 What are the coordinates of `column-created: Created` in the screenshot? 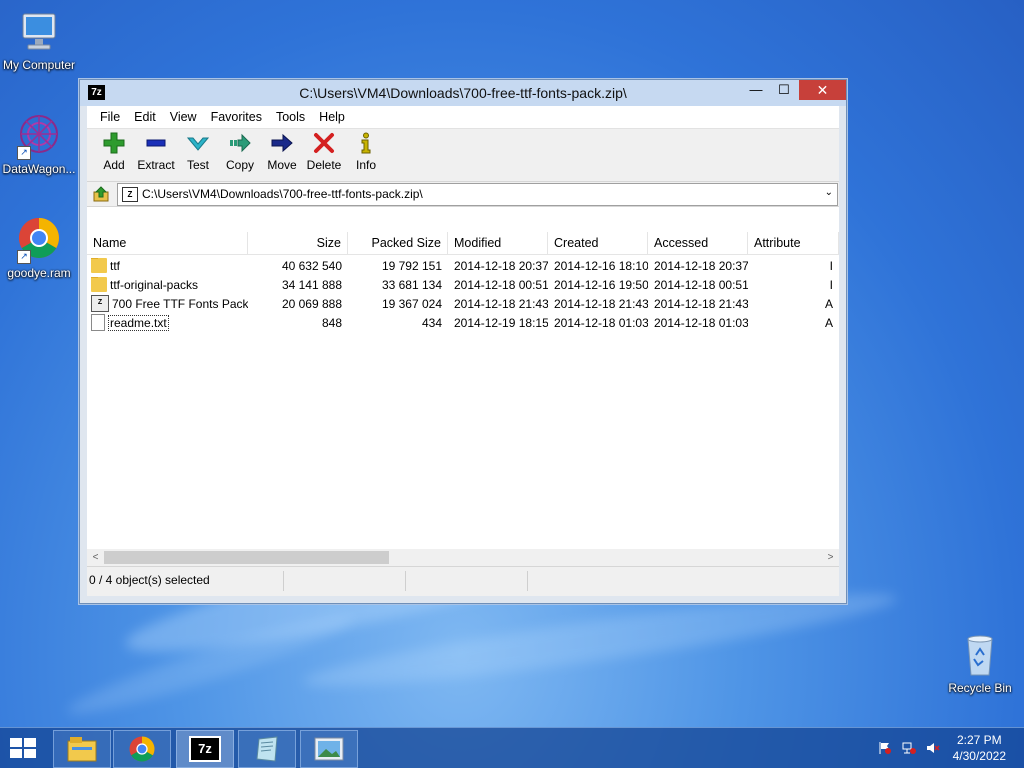 It's located at (598, 243).